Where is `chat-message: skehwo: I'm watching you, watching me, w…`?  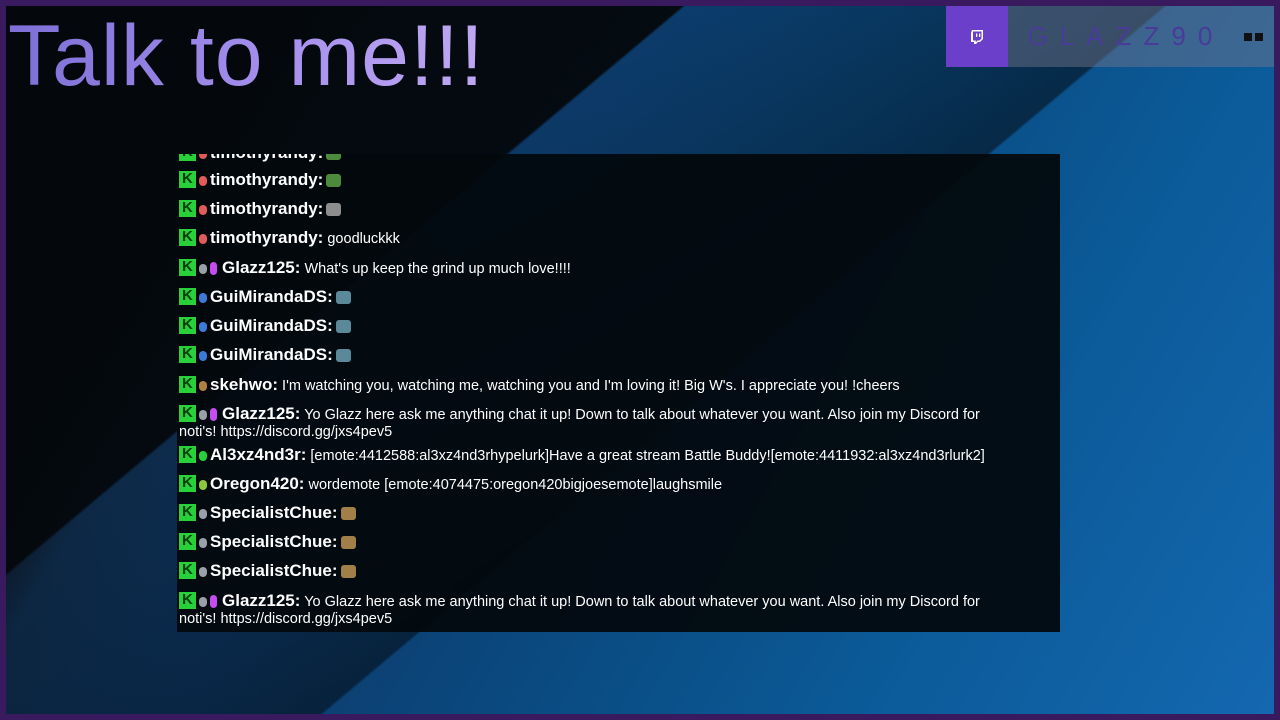
chat-message: skehwo: I'm watching you, watching me, w… is located at coordinates (613, 385).